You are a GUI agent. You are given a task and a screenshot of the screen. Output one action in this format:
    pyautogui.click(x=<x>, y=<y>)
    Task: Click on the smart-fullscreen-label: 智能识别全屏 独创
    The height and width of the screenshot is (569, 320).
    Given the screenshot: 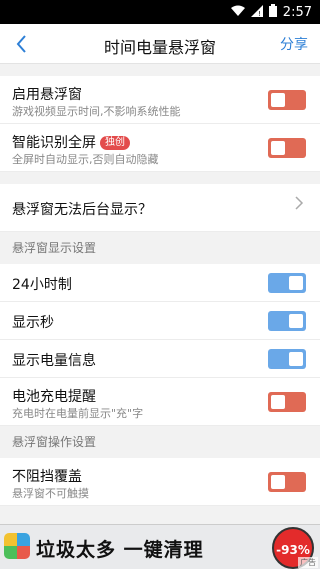 What is the action you would take?
    pyautogui.click(x=71, y=142)
    